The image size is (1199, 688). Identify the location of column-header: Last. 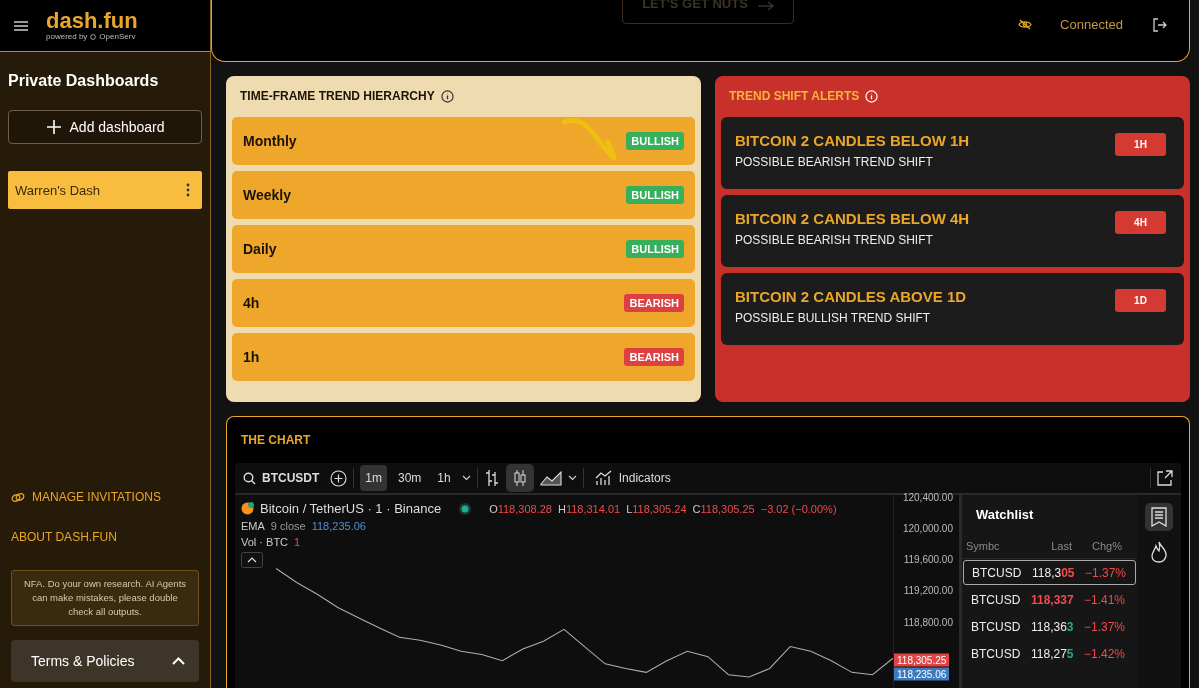
(1061, 546).